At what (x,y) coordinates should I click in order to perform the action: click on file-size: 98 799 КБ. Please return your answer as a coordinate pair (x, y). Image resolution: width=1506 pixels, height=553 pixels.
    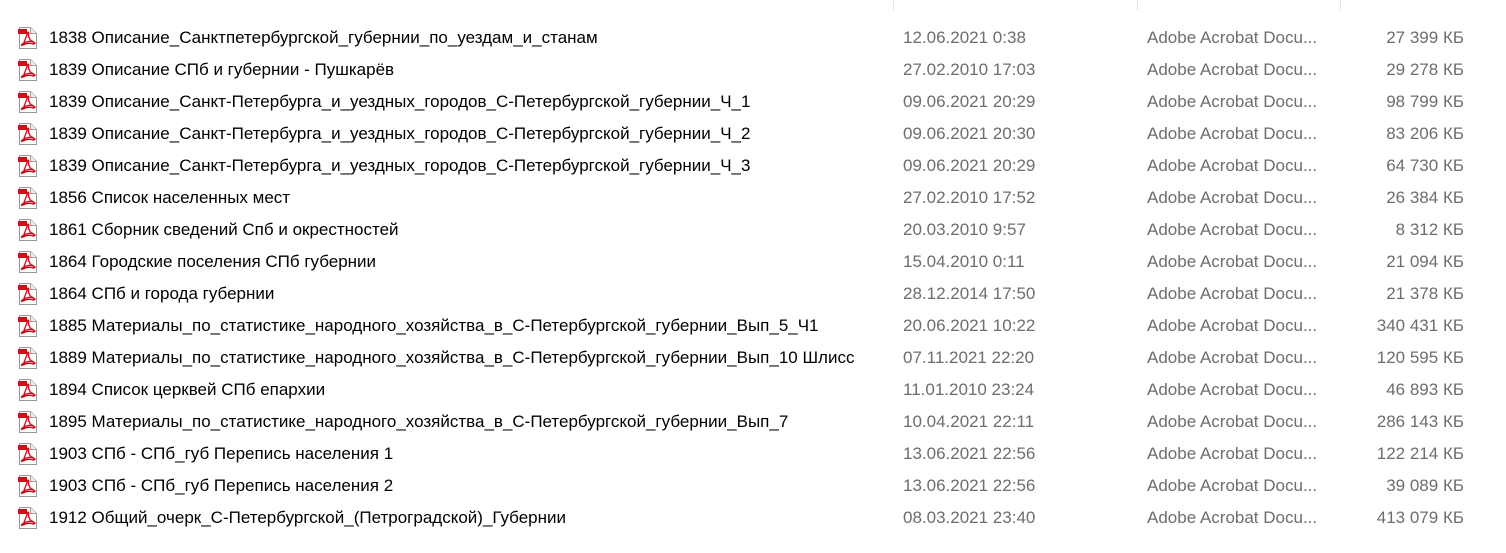
    Looking at the image, I should click on (1425, 101).